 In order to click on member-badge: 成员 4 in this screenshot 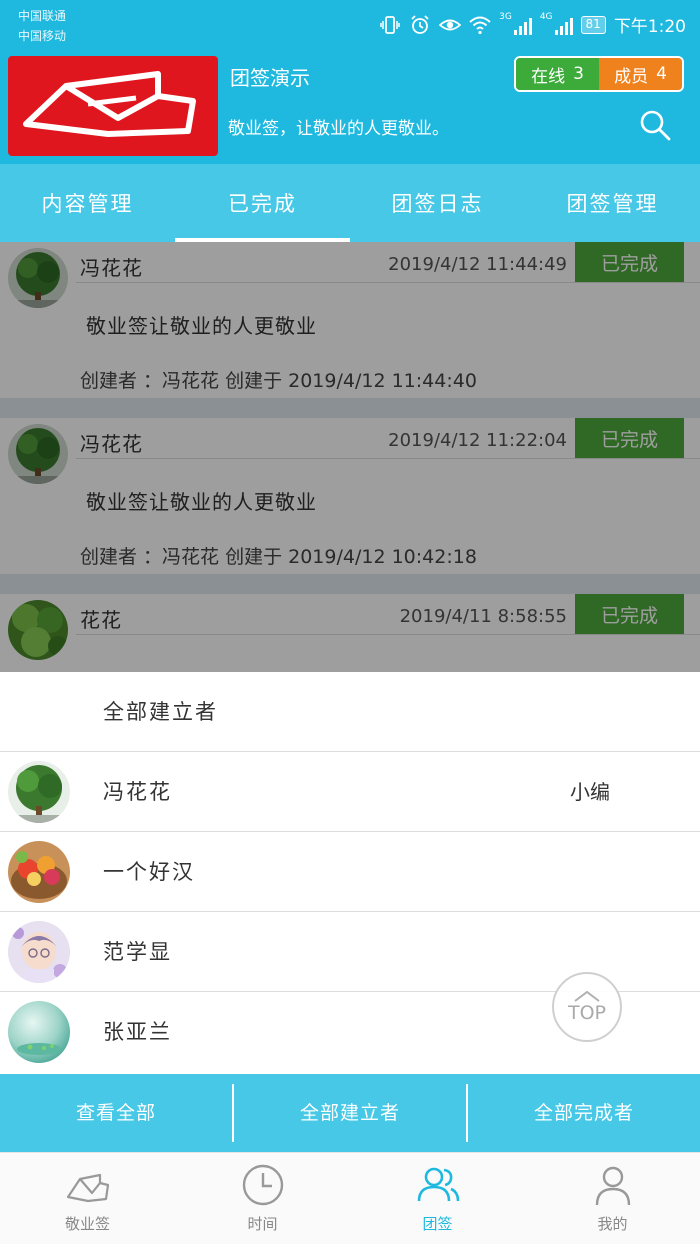, I will do `click(640, 74)`.